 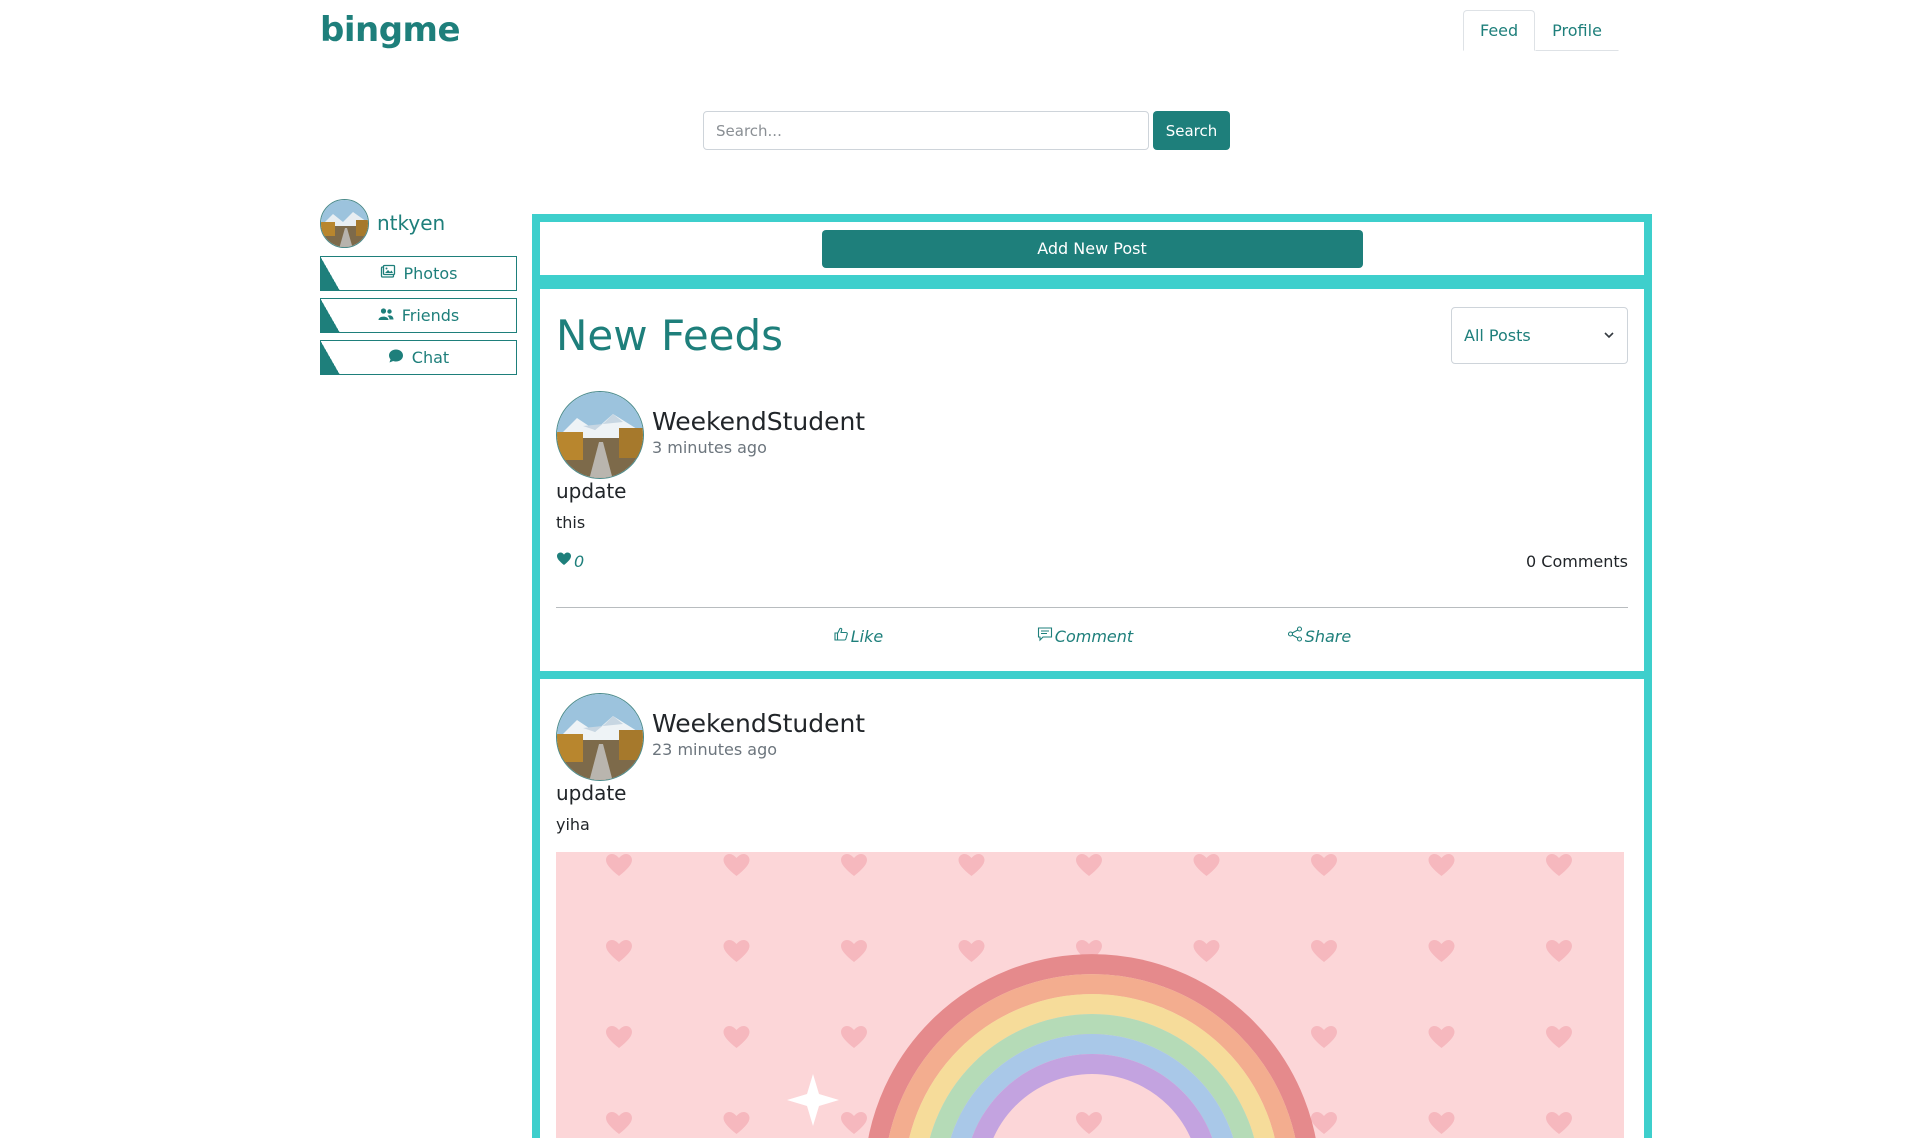 I want to click on filter-selected-value: All Posts, so click(x=1497, y=335).